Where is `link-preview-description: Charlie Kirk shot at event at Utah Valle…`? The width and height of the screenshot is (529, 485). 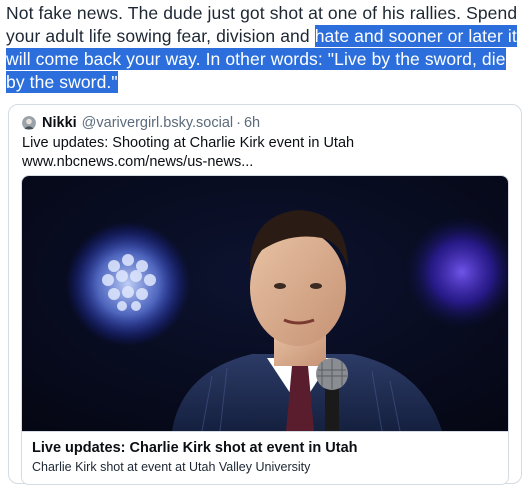
link-preview-description: Charlie Kirk shot at event at Utah Valle… is located at coordinates (171, 467).